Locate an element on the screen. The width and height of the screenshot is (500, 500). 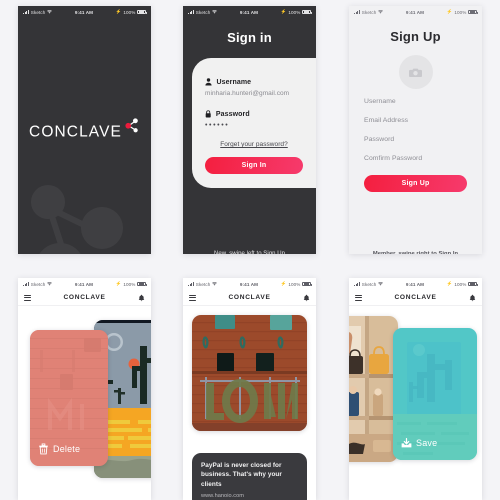
avatar-upload-button is located at coordinates (415, 72).